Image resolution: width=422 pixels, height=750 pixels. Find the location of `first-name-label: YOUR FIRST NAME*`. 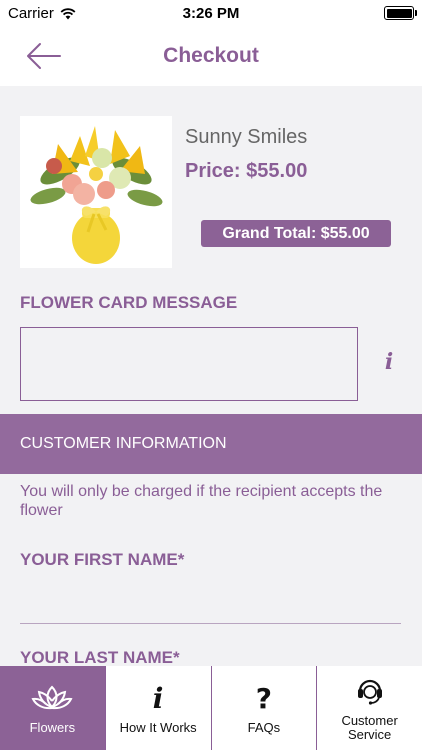

first-name-label: YOUR FIRST NAME* is located at coordinates (102, 559).